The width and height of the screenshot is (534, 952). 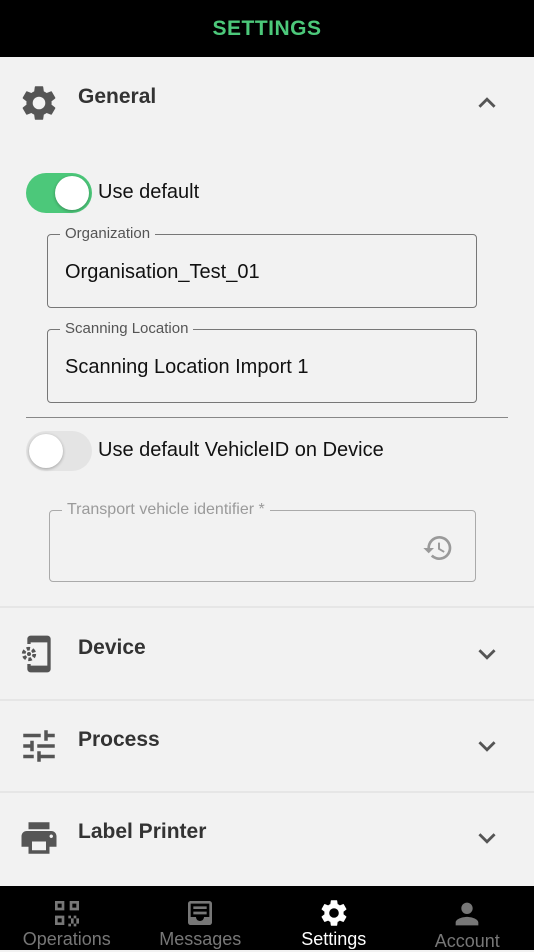 What do you see at coordinates (200, 913) in the screenshot?
I see `inbox-icon` at bounding box center [200, 913].